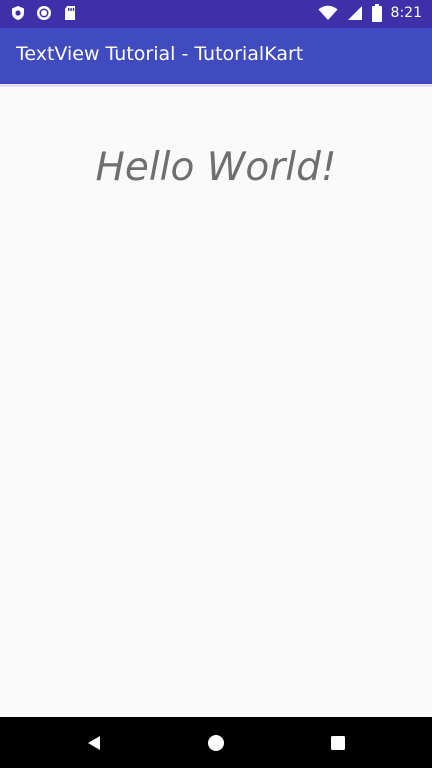 The height and width of the screenshot is (768, 432). What do you see at coordinates (216, 167) in the screenshot?
I see `hello-text-view: Hello World!` at bounding box center [216, 167].